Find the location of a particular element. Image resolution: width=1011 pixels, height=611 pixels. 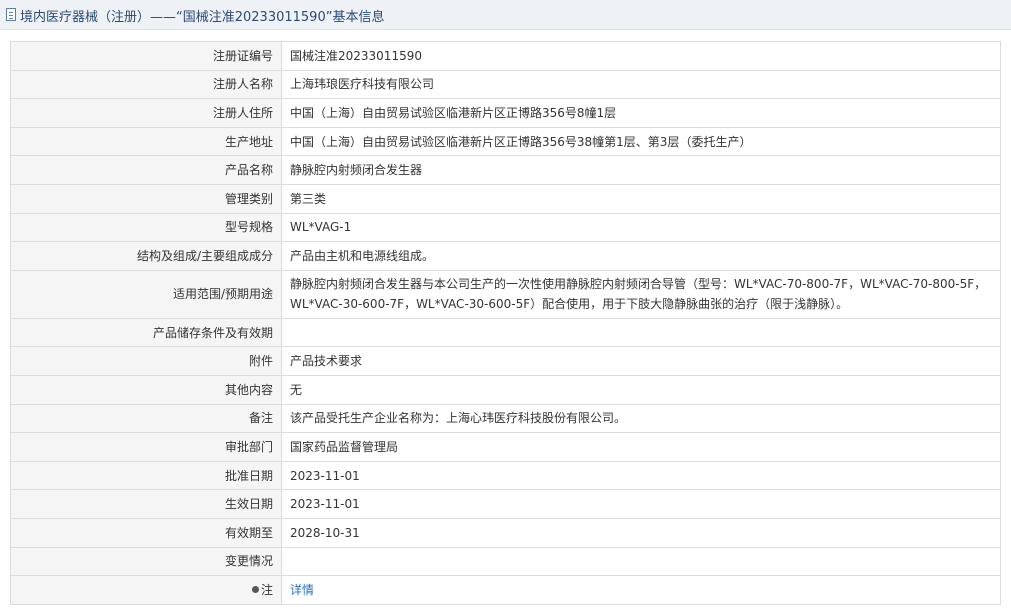

table-row: 备注 该产品受托生产企业名称为：上海心玮医疗科技股份有限公司。 is located at coordinates (505, 418).